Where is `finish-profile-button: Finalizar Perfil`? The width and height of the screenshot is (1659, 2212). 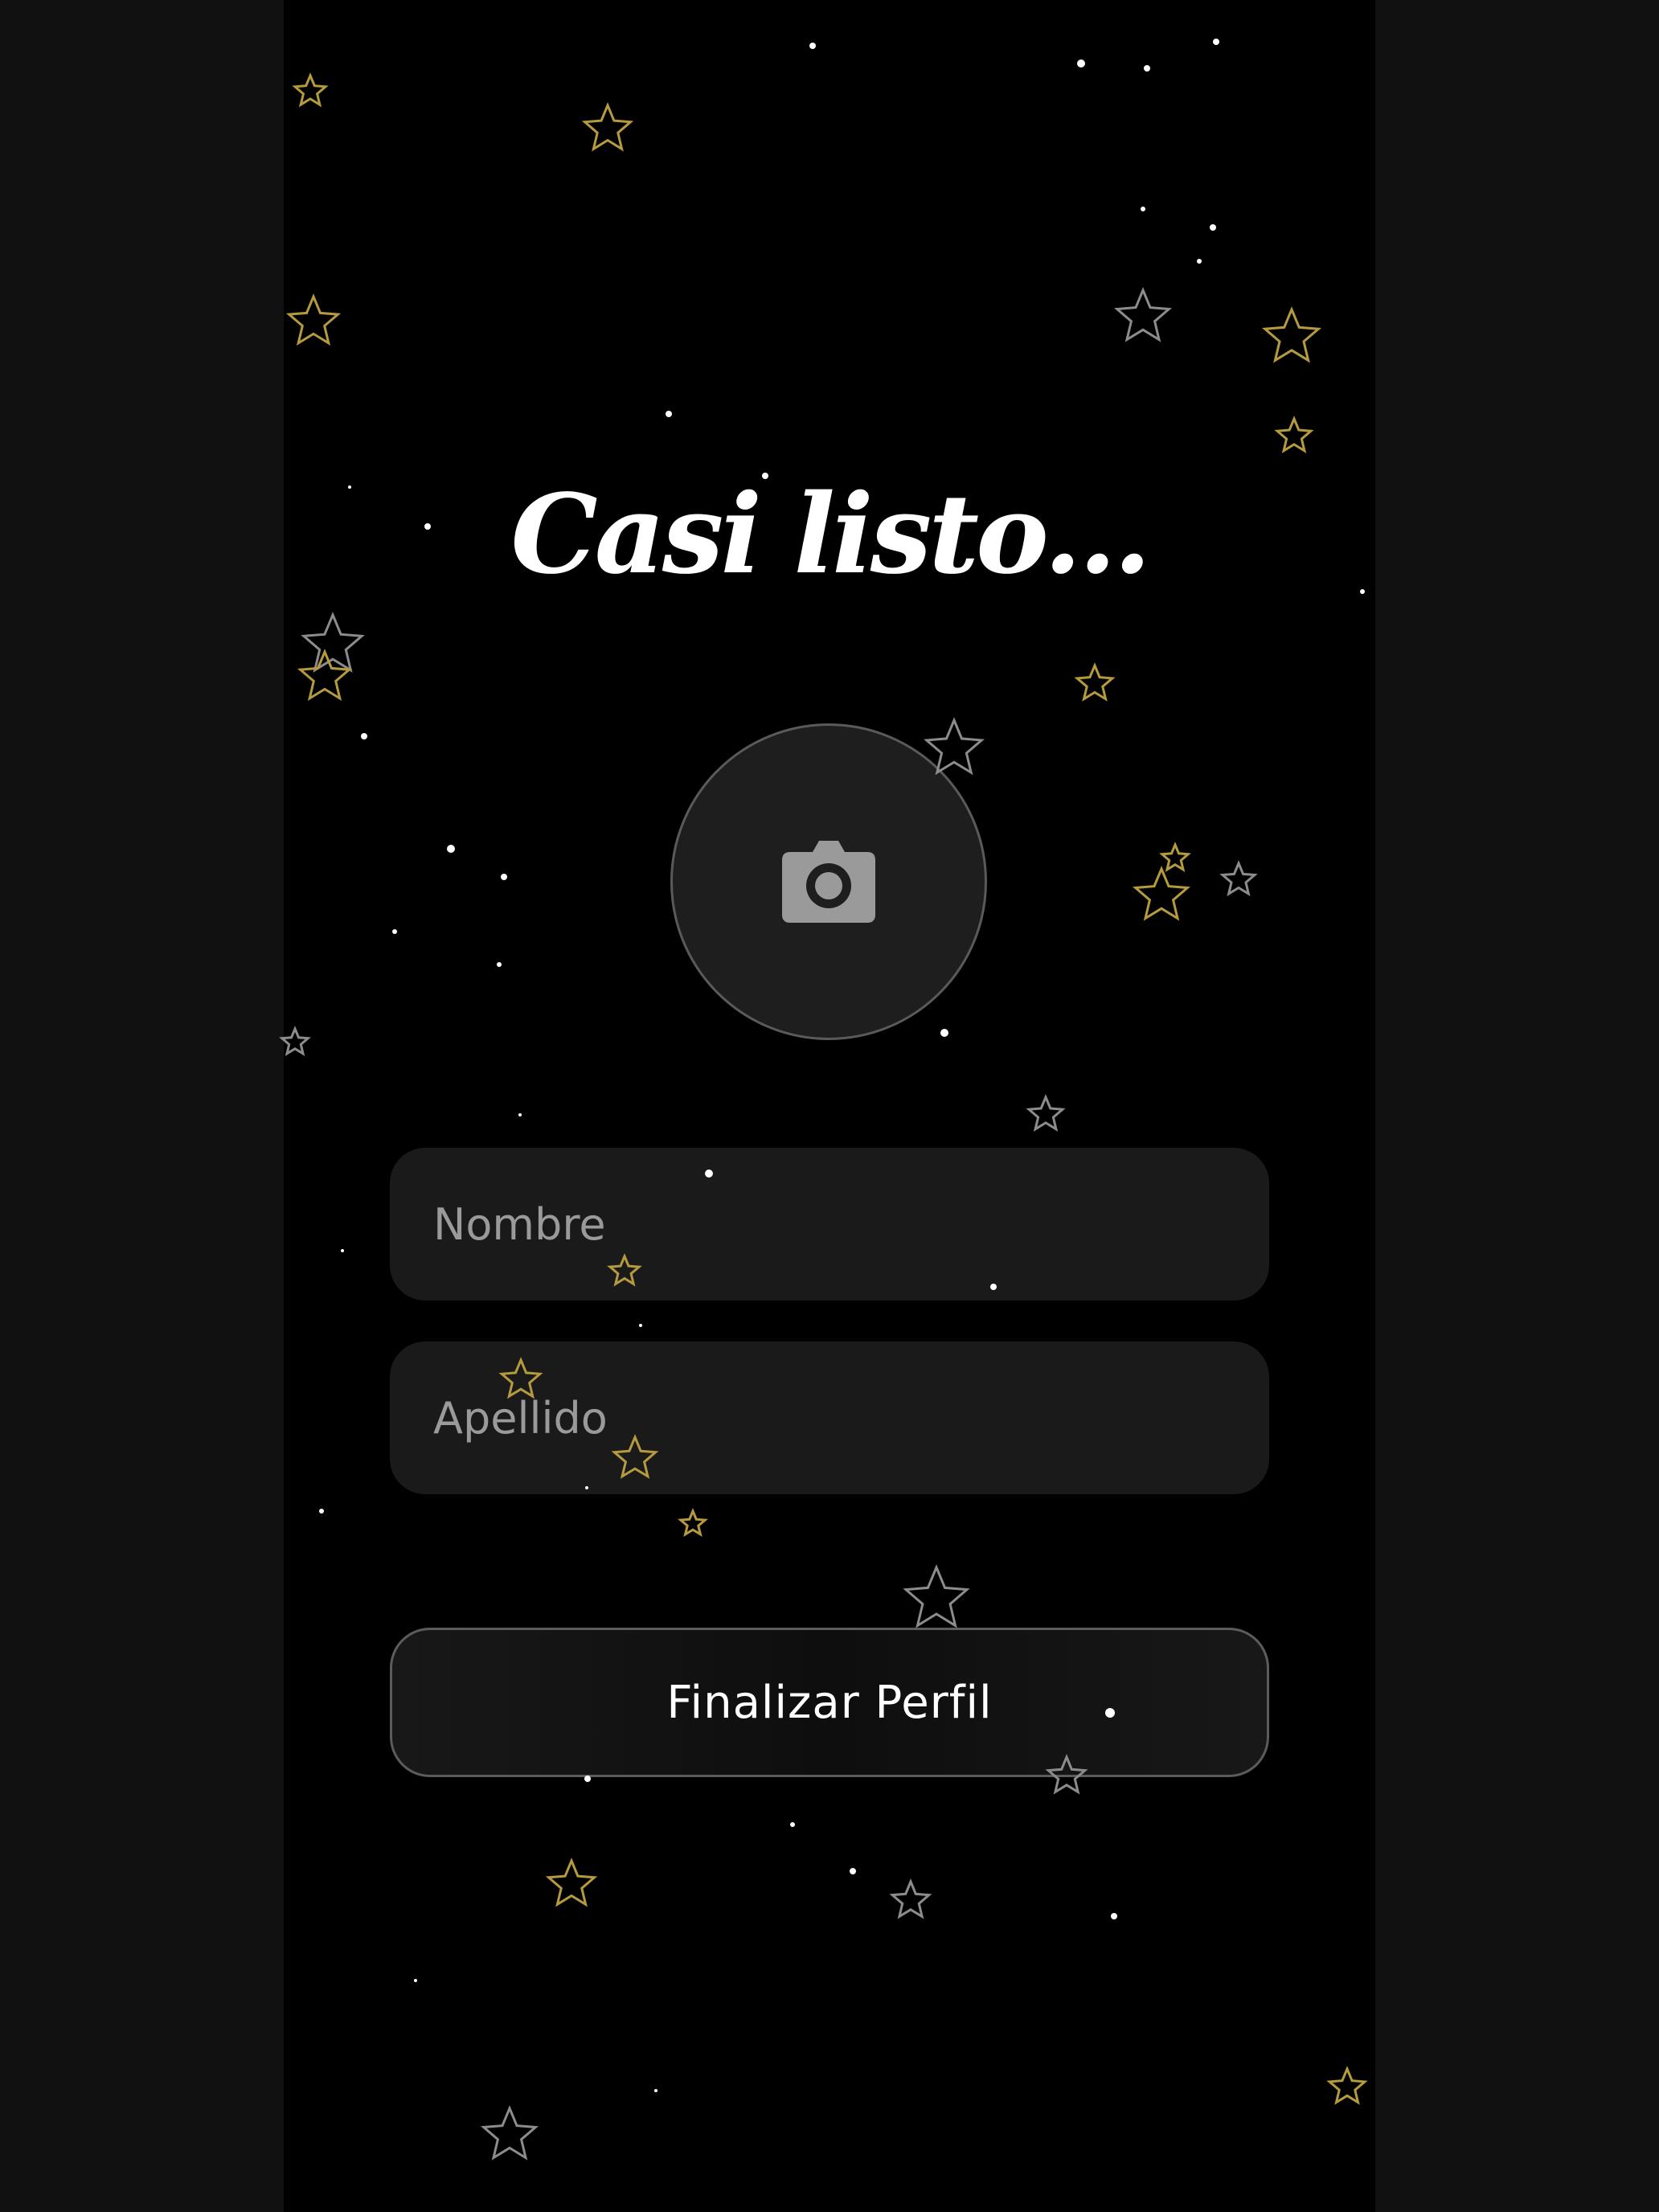
finish-profile-button: Finalizar Perfil is located at coordinates (829, 1703).